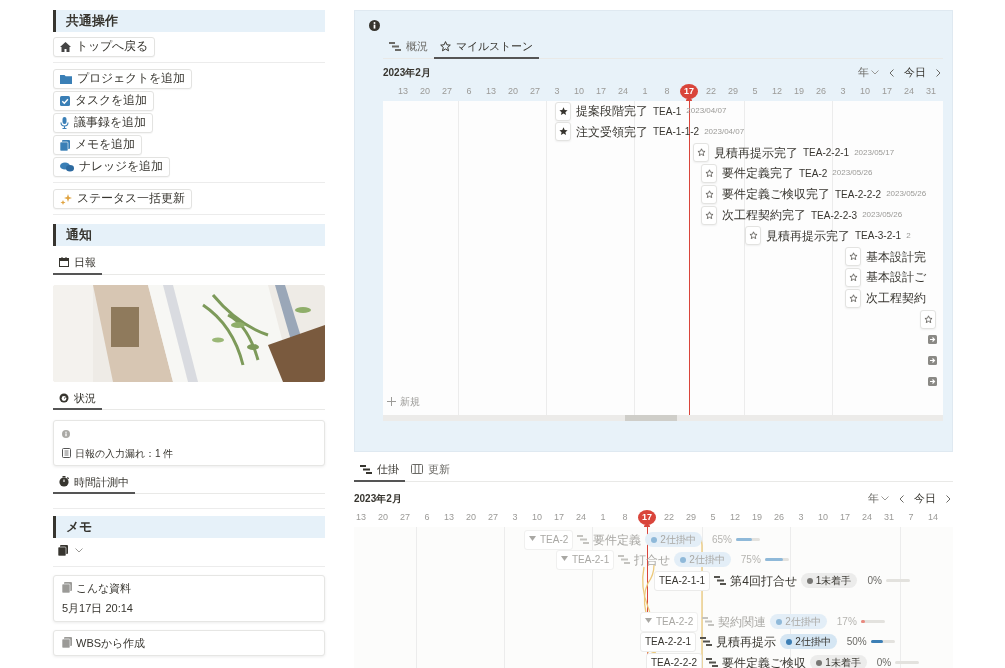 Image resolution: width=1005 pixels, height=668 pixels. What do you see at coordinates (668, 641) in the screenshot?
I see `task-id: TEA-2-2-1` at bounding box center [668, 641].